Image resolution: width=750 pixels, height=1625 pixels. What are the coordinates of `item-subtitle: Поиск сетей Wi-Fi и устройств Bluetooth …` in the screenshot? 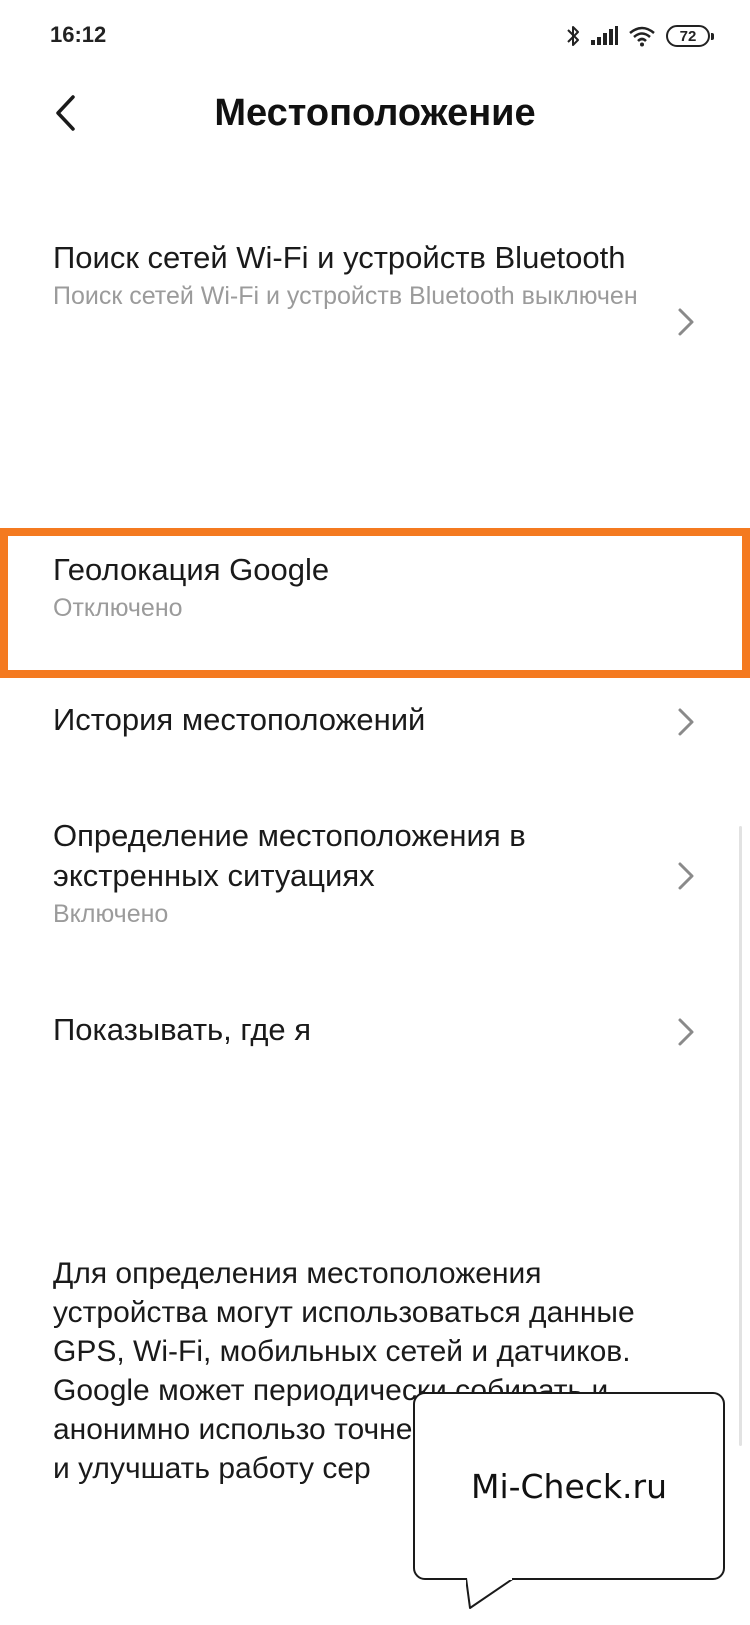 It's located at (345, 296).